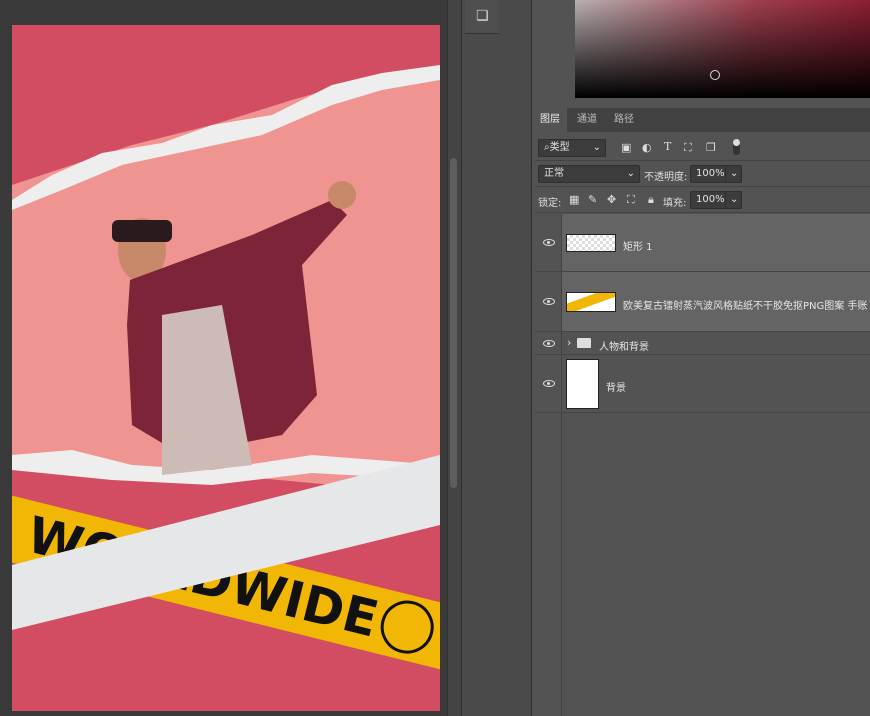  Describe the element at coordinates (733, 174) in the screenshot. I see `opacity-dropdown: ⌄` at that location.